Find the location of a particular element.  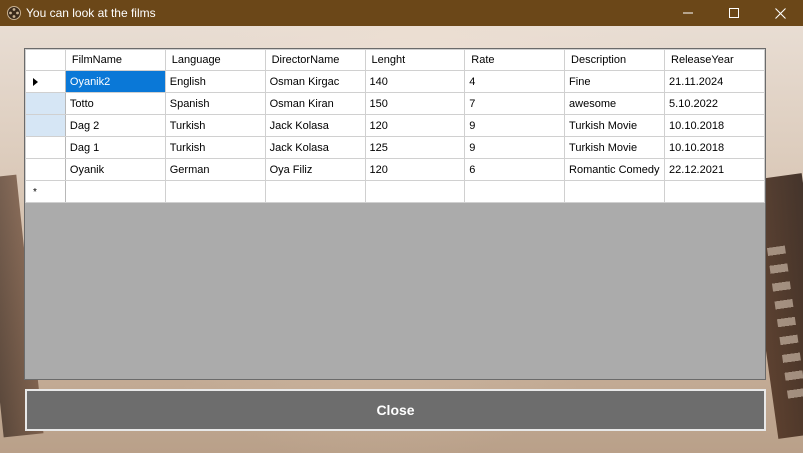

column-header-lenght: Lenght is located at coordinates (415, 60).